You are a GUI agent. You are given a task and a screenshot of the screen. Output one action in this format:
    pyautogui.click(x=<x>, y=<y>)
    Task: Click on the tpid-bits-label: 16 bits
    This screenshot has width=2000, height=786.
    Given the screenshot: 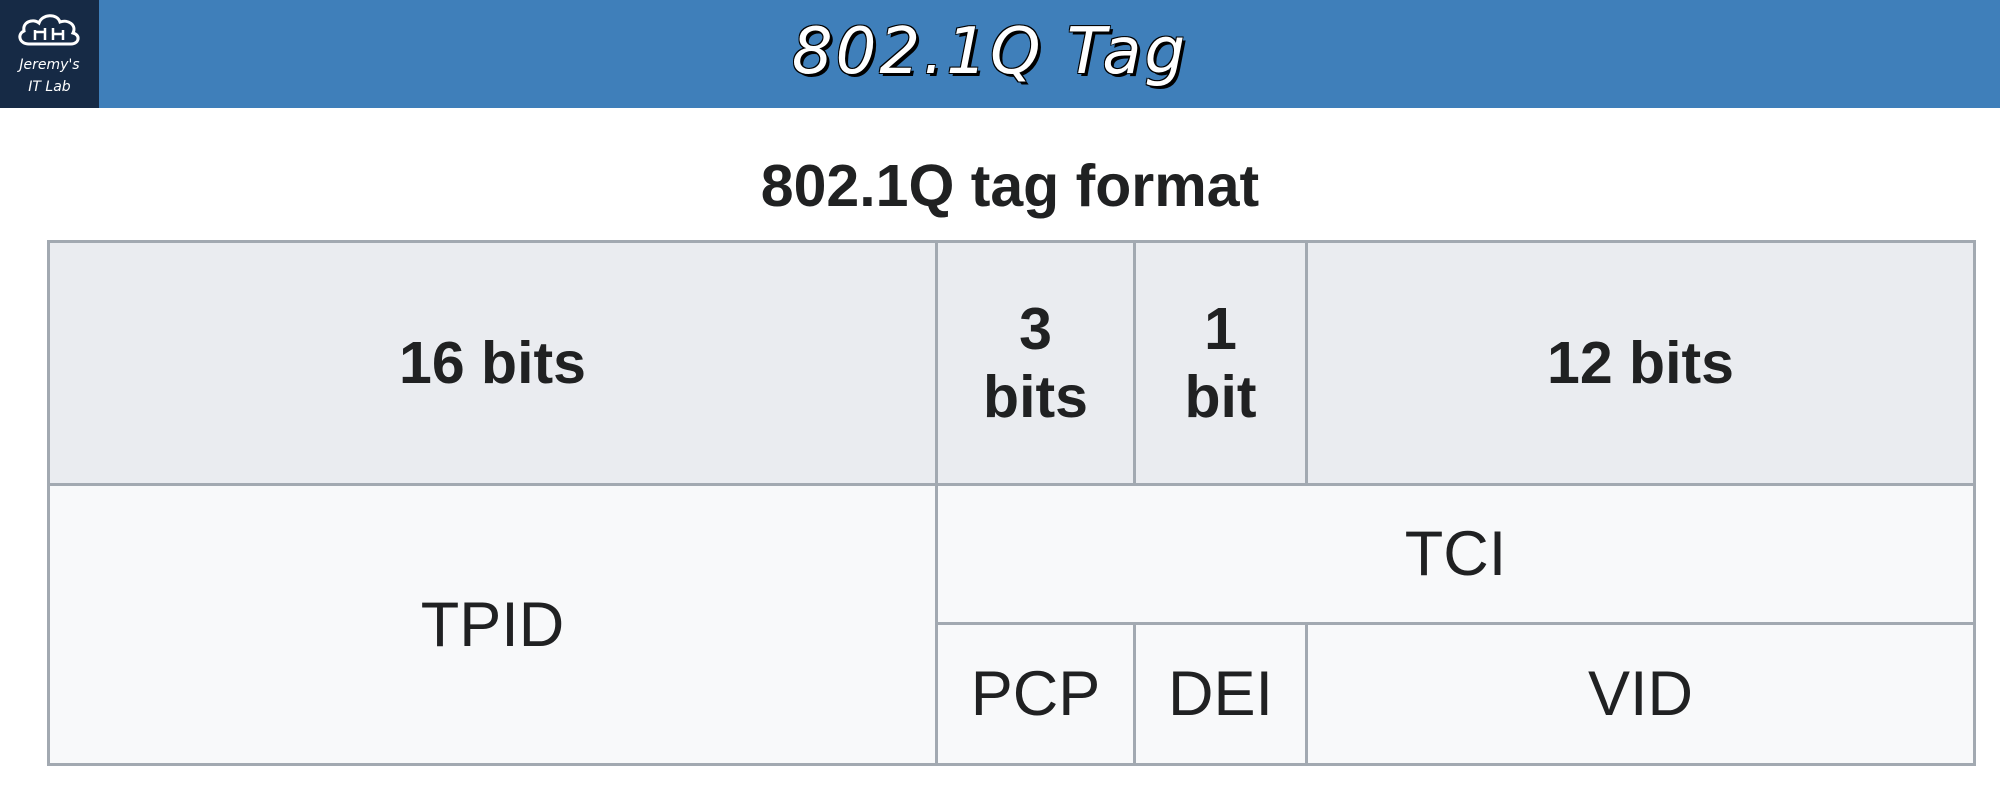 What is the action you would take?
    pyautogui.click(x=492, y=363)
    